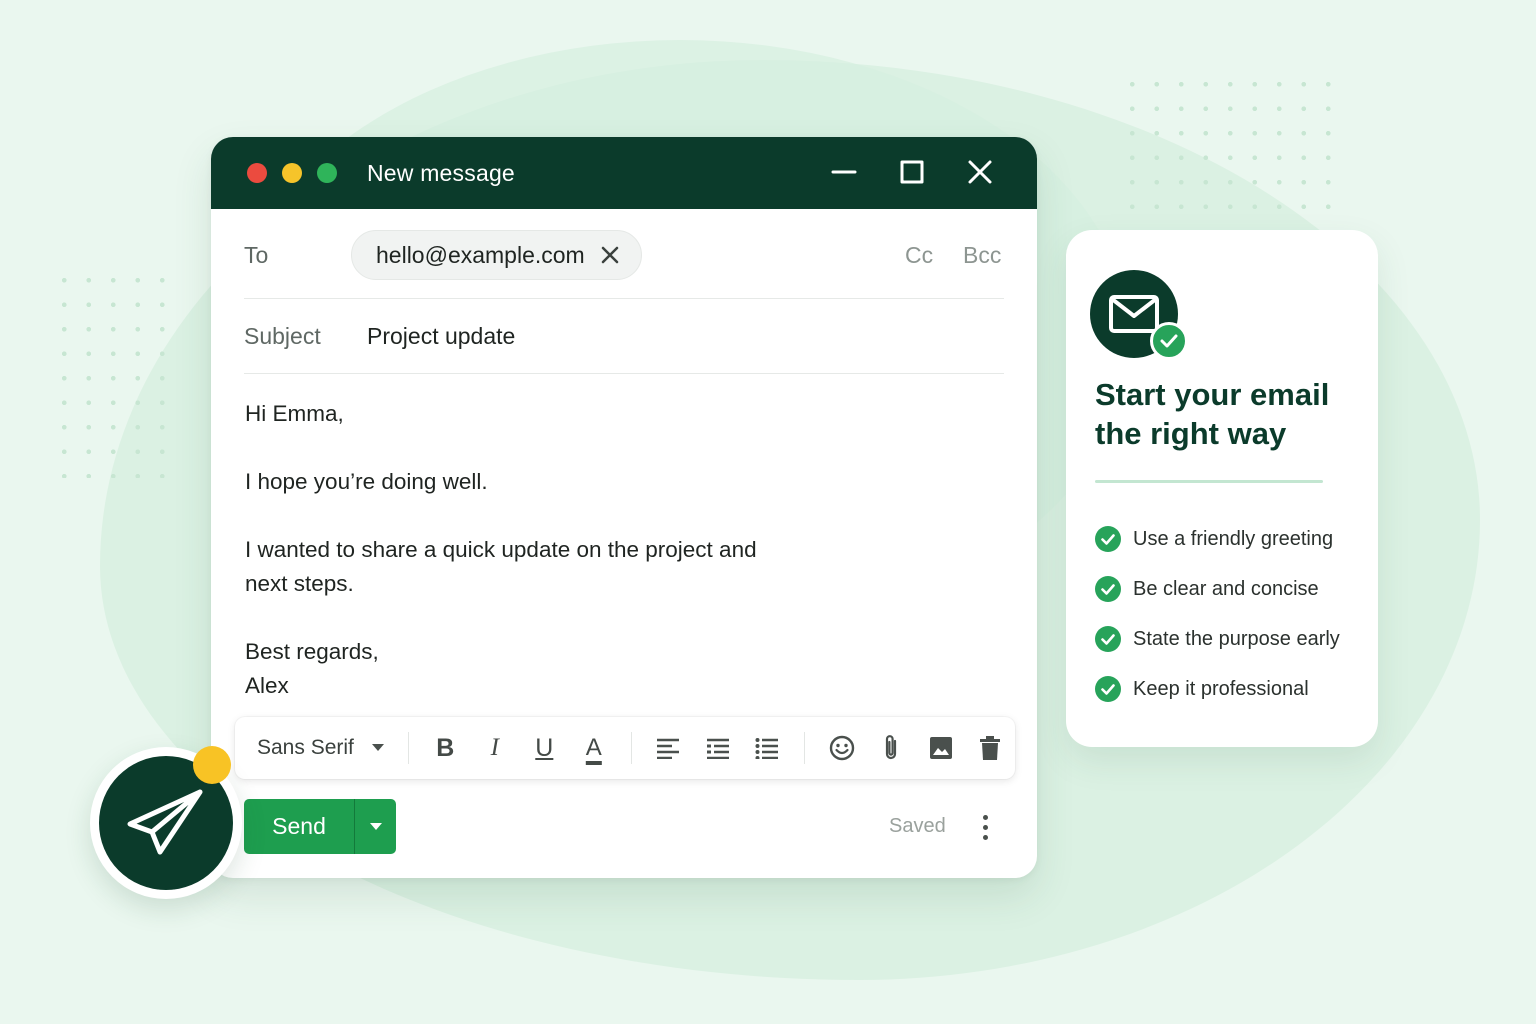 This screenshot has width=1536, height=1024. I want to click on underline-icon: U, so click(545, 748).